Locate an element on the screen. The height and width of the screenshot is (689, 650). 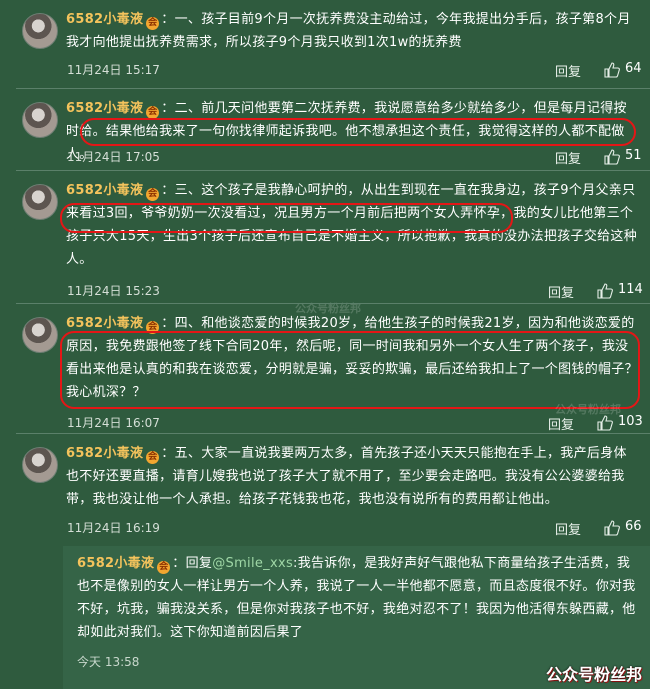
like-count: 64 is located at coordinates (633, 68).